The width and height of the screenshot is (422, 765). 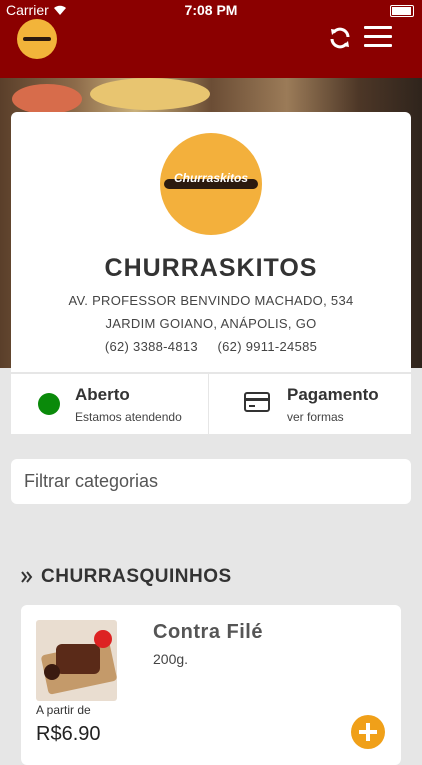 I want to click on store-logo-small, so click(x=37, y=39).